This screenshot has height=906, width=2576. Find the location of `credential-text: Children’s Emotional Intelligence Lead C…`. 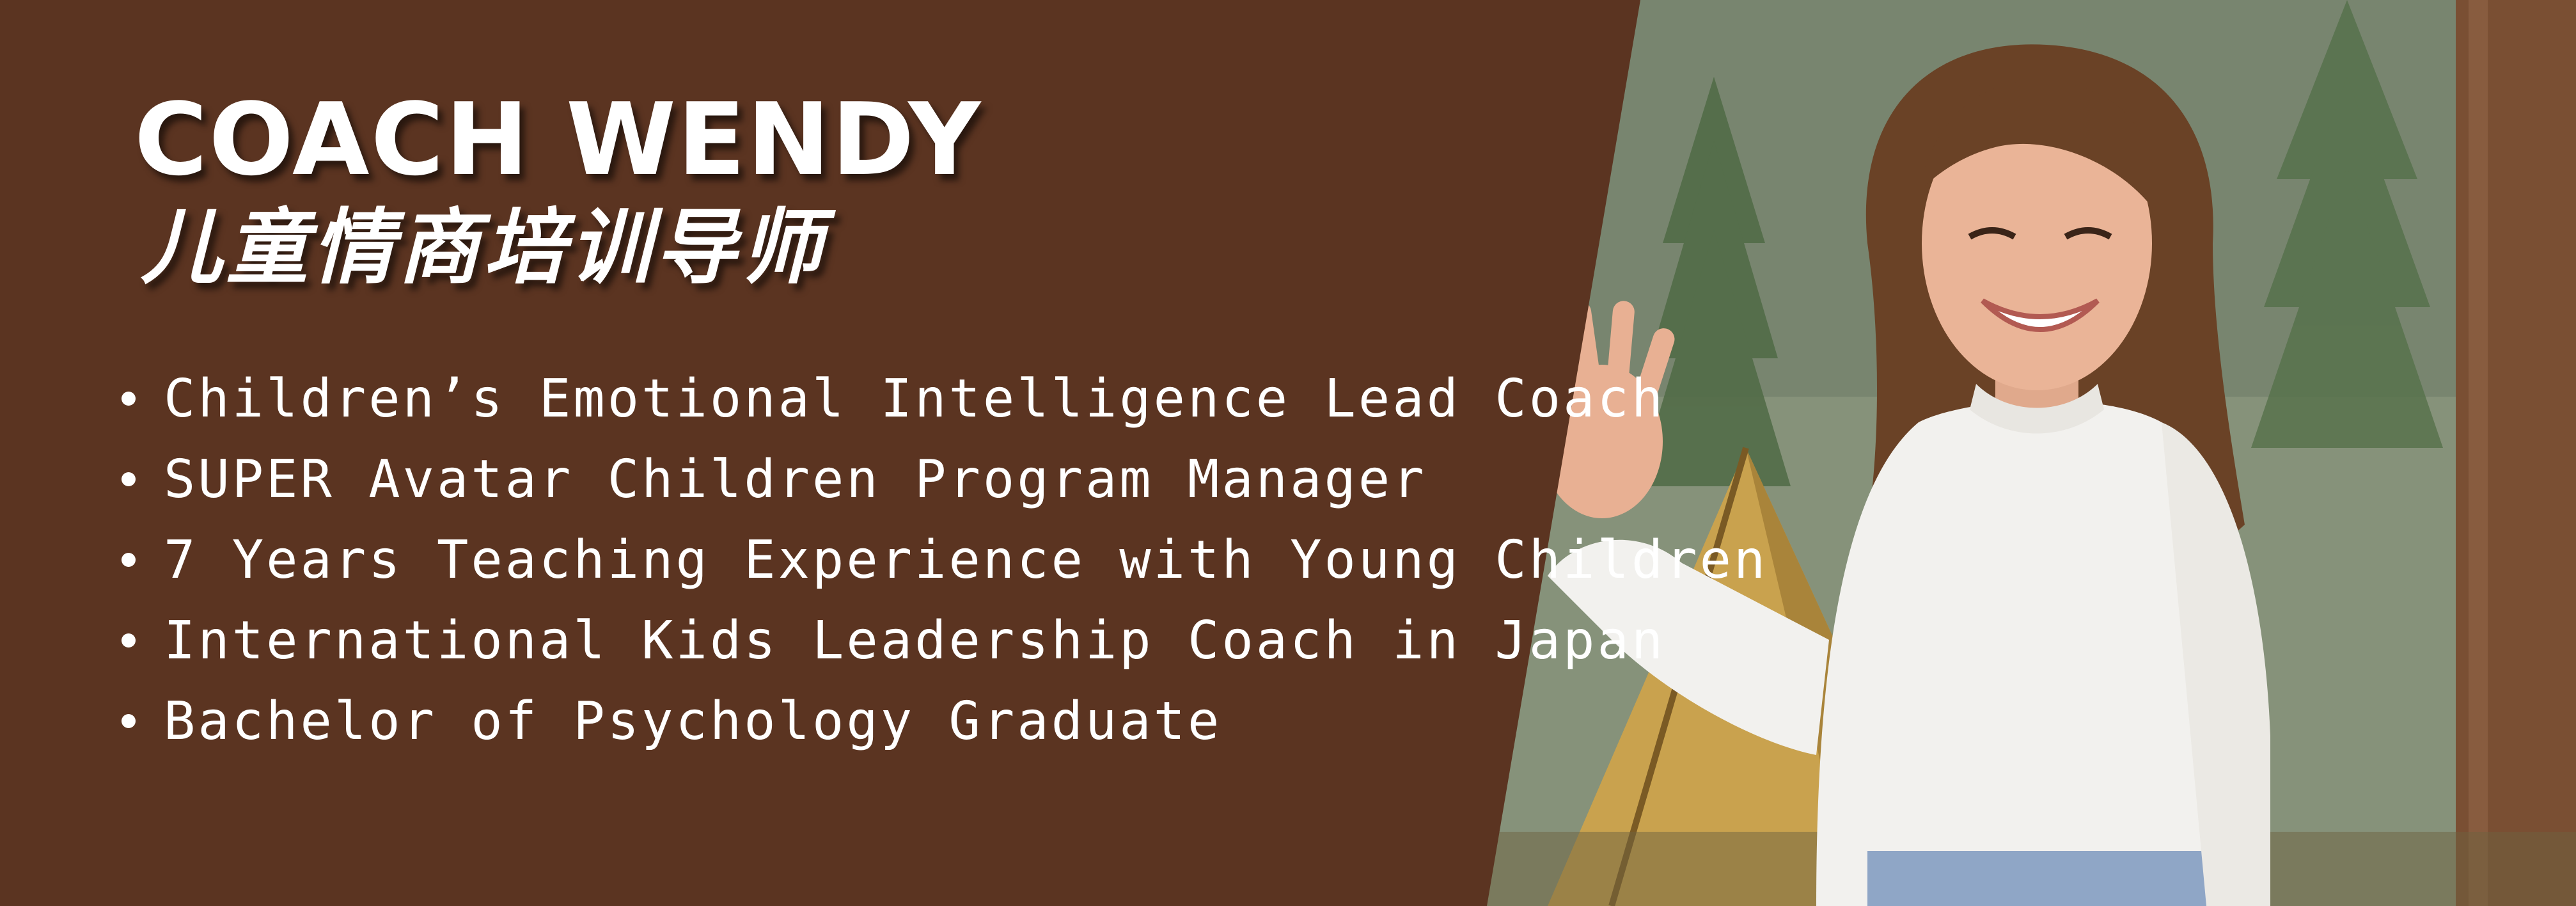

credential-text: Children’s Emotional Intelligence Lead C… is located at coordinates (915, 398).